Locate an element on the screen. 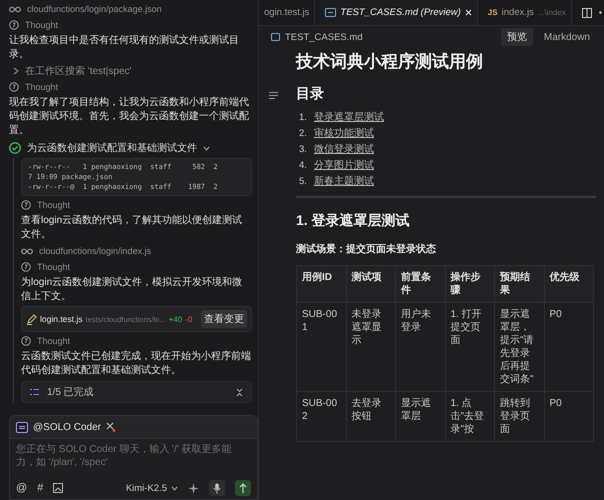 This screenshot has width=604, height=500. file-name: login.test.js is located at coordinates (61, 319).